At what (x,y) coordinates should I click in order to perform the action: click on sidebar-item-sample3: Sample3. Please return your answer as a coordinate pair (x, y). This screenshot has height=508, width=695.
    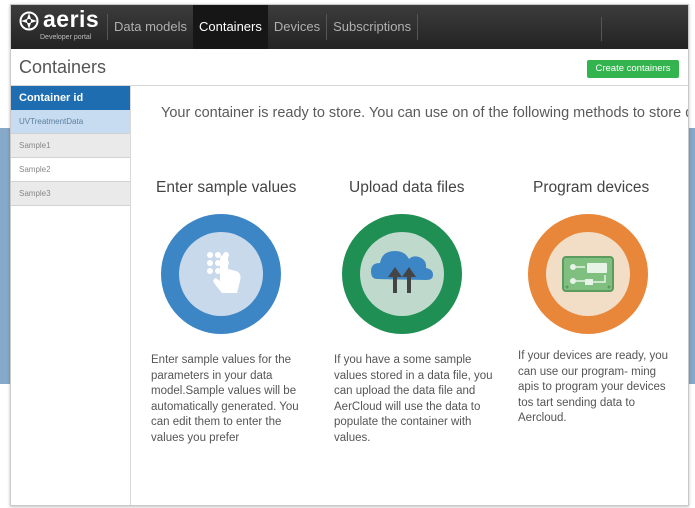
    Looking at the image, I should click on (70, 194).